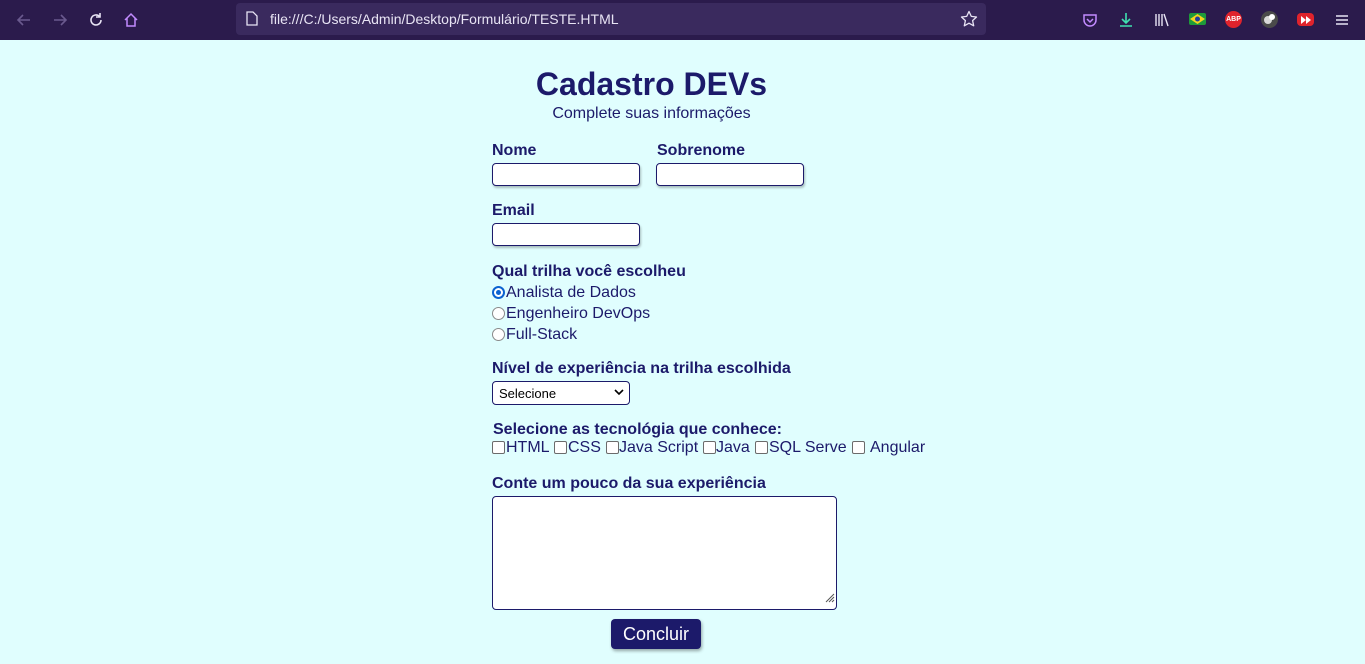  I want to click on checkbox-label-css: CSS, so click(584, 447).